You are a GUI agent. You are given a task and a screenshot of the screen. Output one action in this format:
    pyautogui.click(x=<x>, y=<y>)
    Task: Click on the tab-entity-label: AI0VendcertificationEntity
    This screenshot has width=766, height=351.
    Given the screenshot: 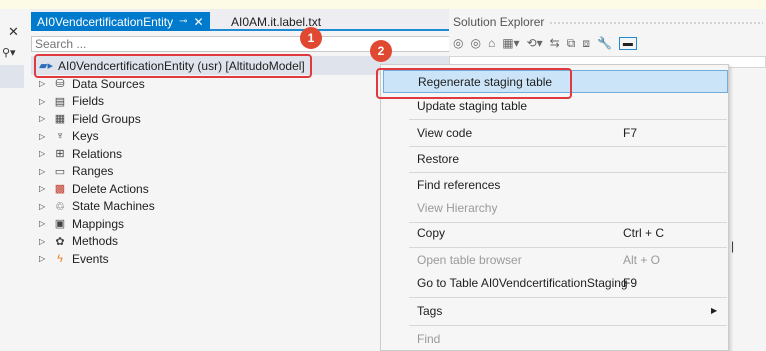 What is the action you would take?
    pyautogui.click(x=105, y=21)
    